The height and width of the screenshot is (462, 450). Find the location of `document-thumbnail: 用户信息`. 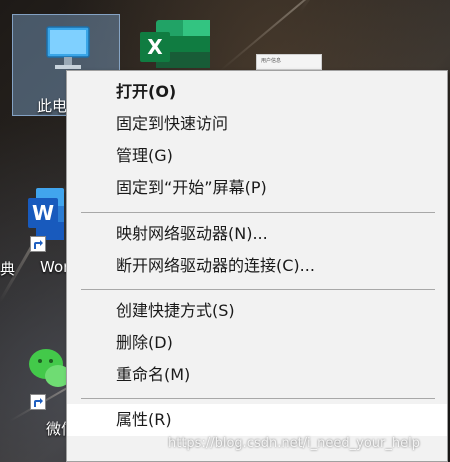

document-thumbnail: 用户信息 is located at coordinates (289, 62).